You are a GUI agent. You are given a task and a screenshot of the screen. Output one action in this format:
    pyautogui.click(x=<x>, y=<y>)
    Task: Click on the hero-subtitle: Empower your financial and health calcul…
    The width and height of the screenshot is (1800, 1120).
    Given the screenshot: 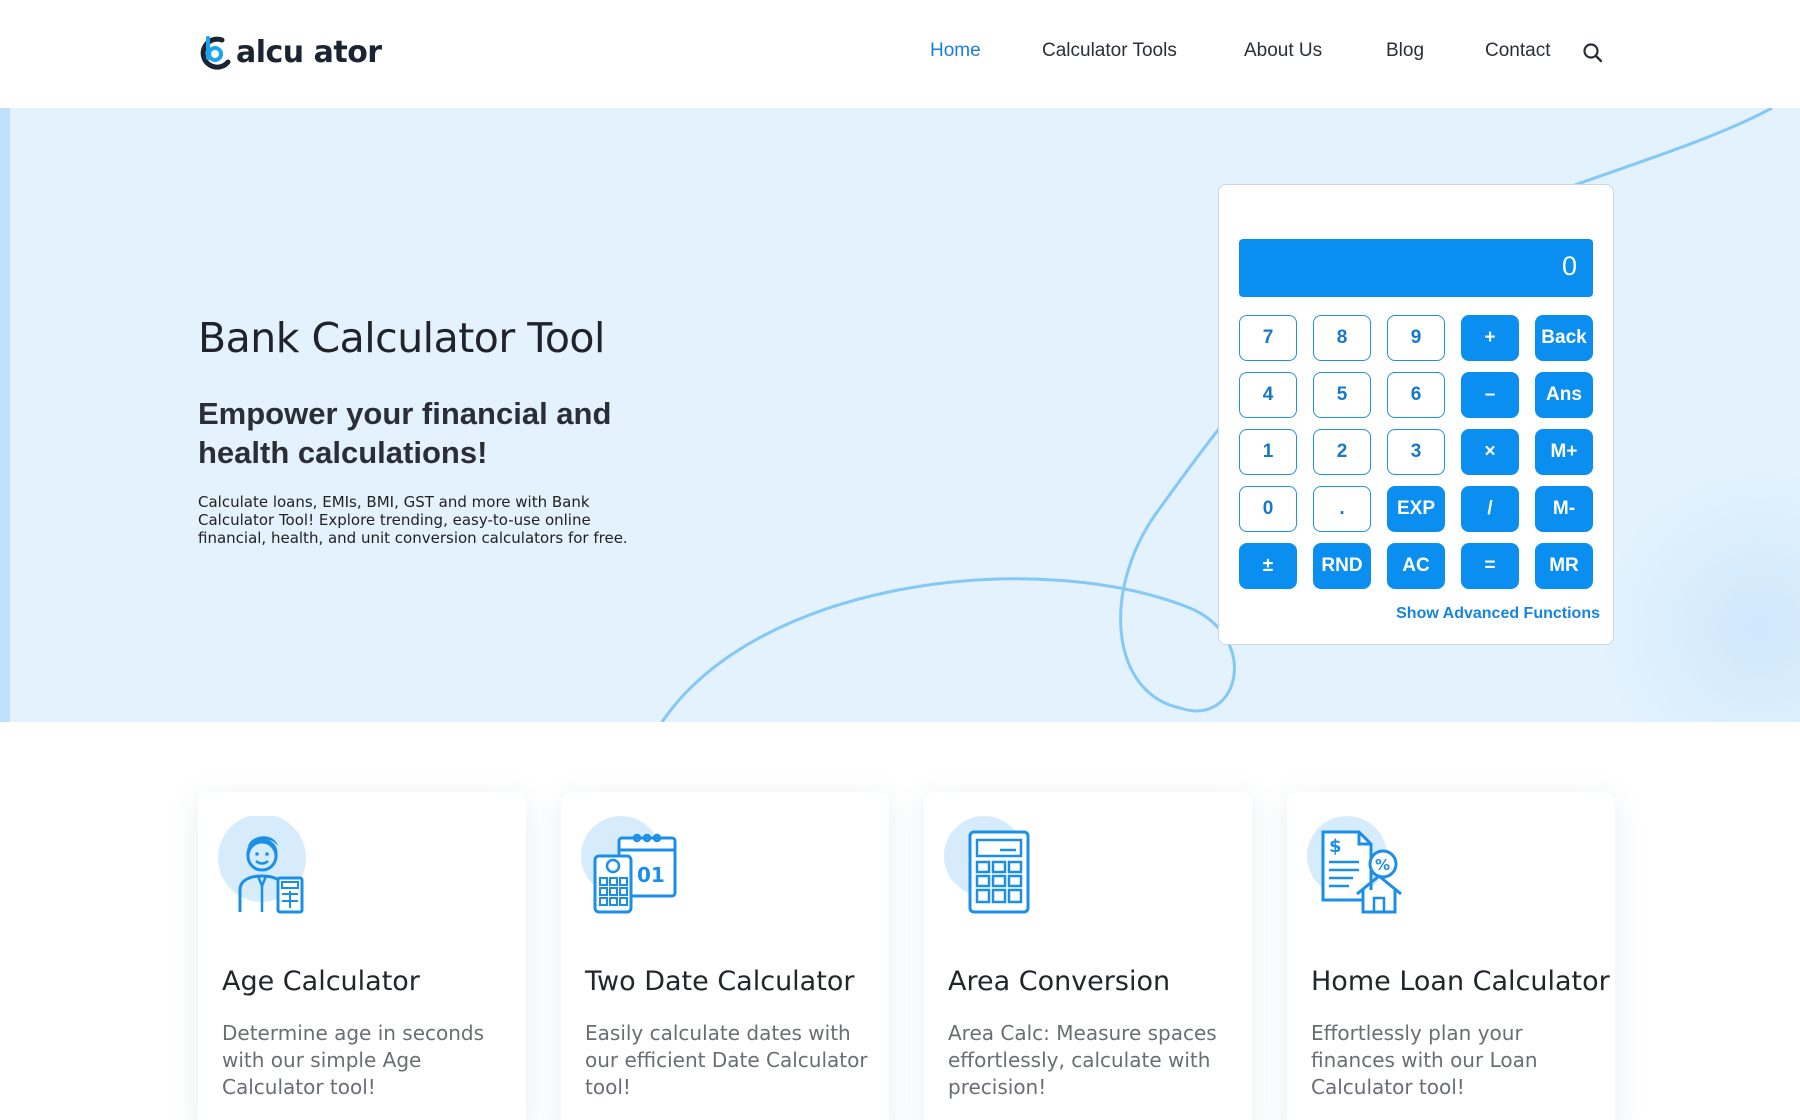 What is the action you would take?
    pyautogui.click(x=405, y=433)
    